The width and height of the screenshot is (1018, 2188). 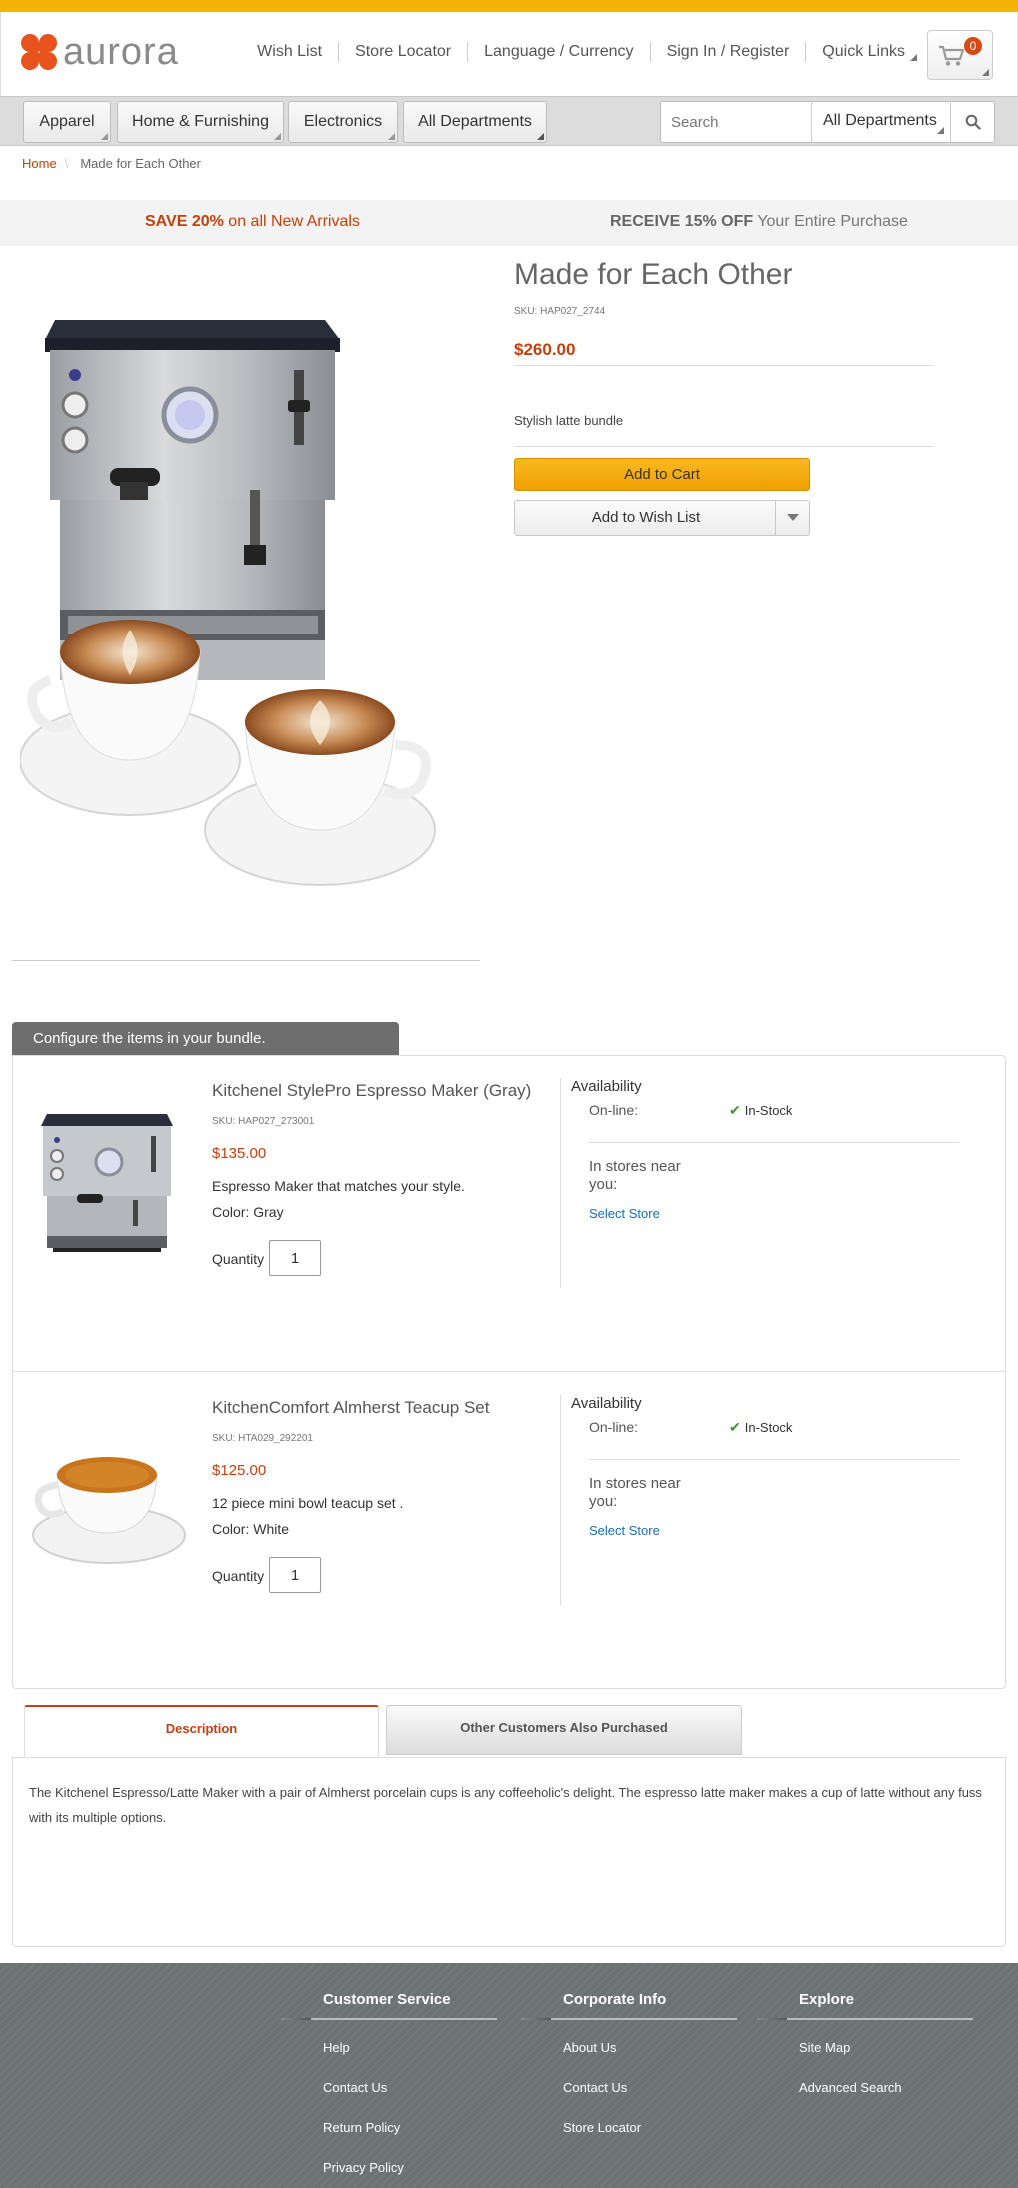 What do you see at coordinates (606, 1403) in the screenshot?
I see `availability-heading: Availability` at bounding box center [606, 1403].